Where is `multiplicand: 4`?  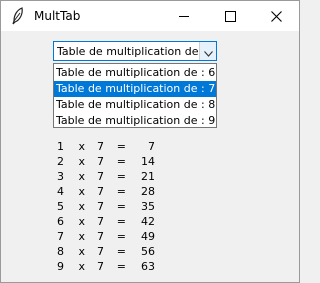 multiplicand: 4 is located at coordinates (60, 191).